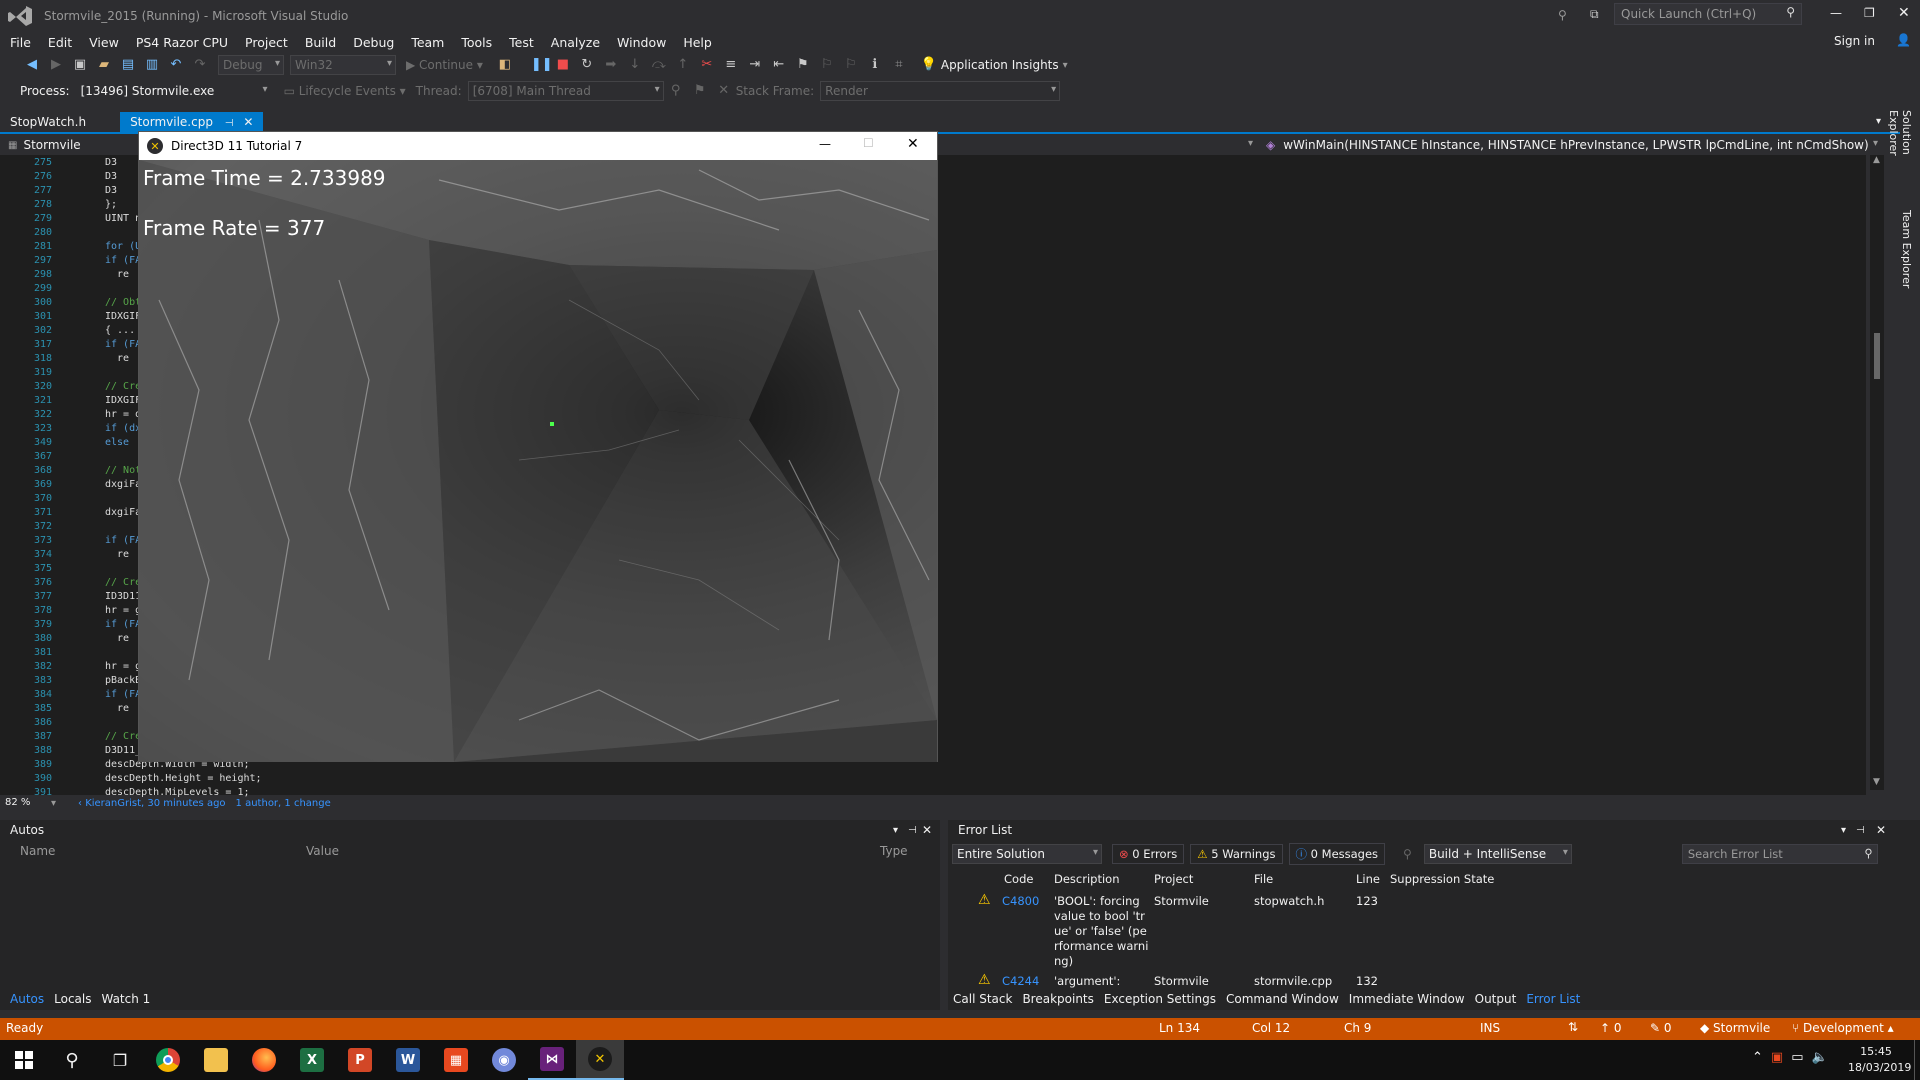 The width and height of the screenshot is (1920, 1080). I want to click on code-line: else, so click(117, 442).